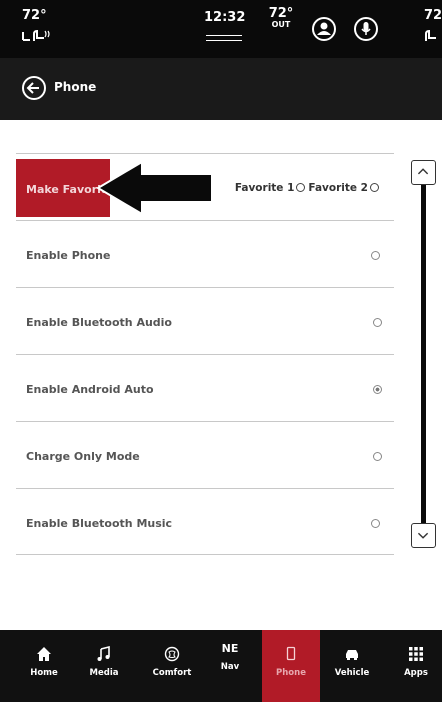 The image size is (442, 702). What do you see at coordinates (377, 456) in the screenshot?
I see `charge-only-mode-radio` at bounding box center [377, 456].